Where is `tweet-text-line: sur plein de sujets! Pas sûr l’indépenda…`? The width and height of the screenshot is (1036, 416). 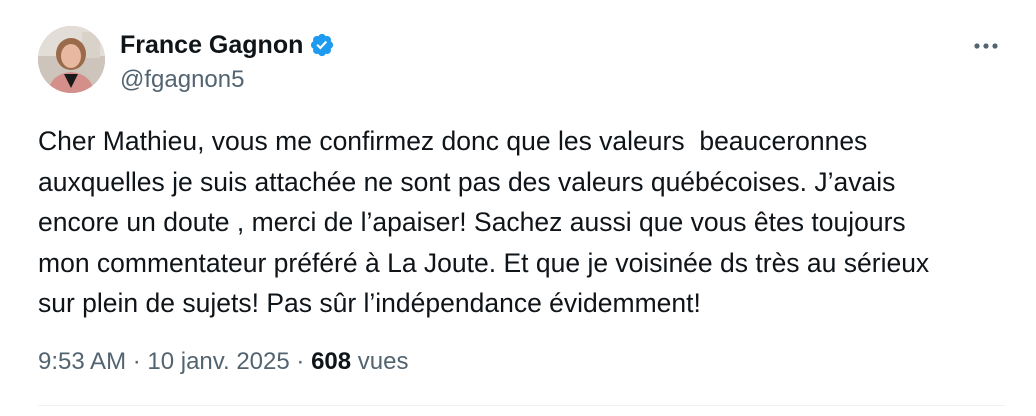
tweet-text-line: sur plein de sujets! Pas sûr l’indépenda… is located at coordinates (369, 303).